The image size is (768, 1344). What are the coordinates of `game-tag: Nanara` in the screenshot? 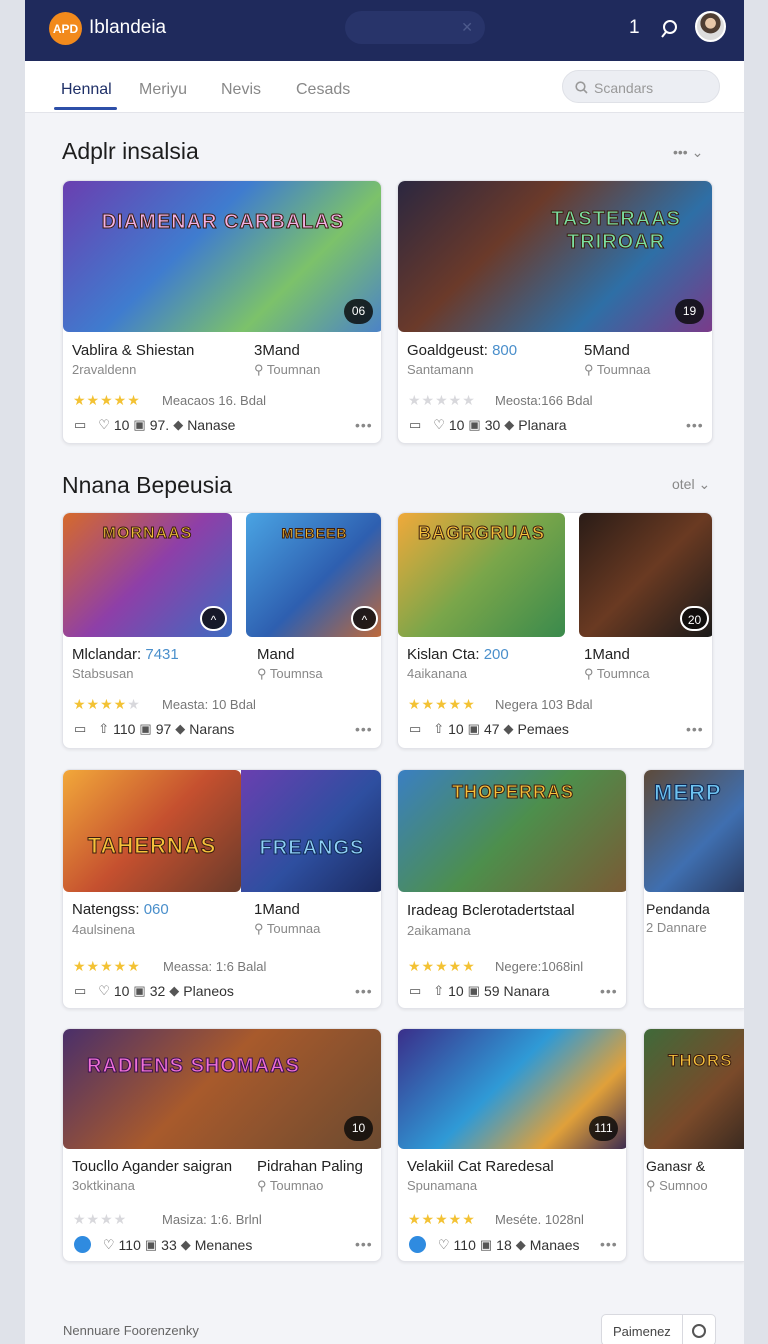 It's located at (527, 991).